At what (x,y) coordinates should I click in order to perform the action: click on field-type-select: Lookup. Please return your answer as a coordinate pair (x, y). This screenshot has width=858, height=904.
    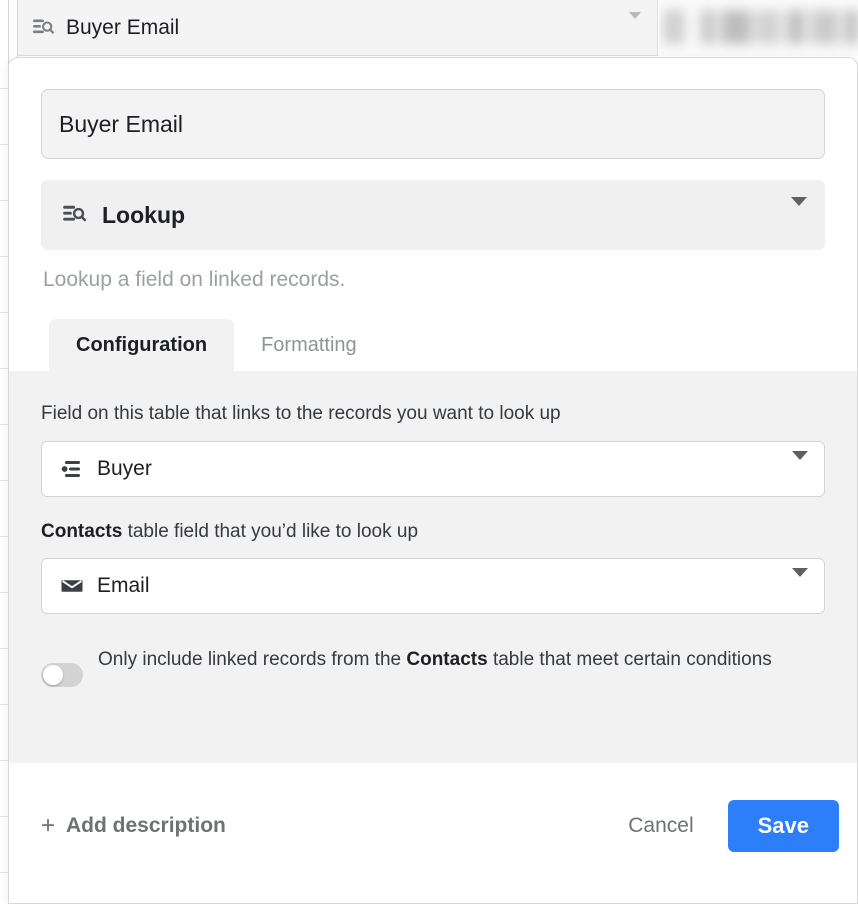
    Looking at the image, I should click on (433, 215).